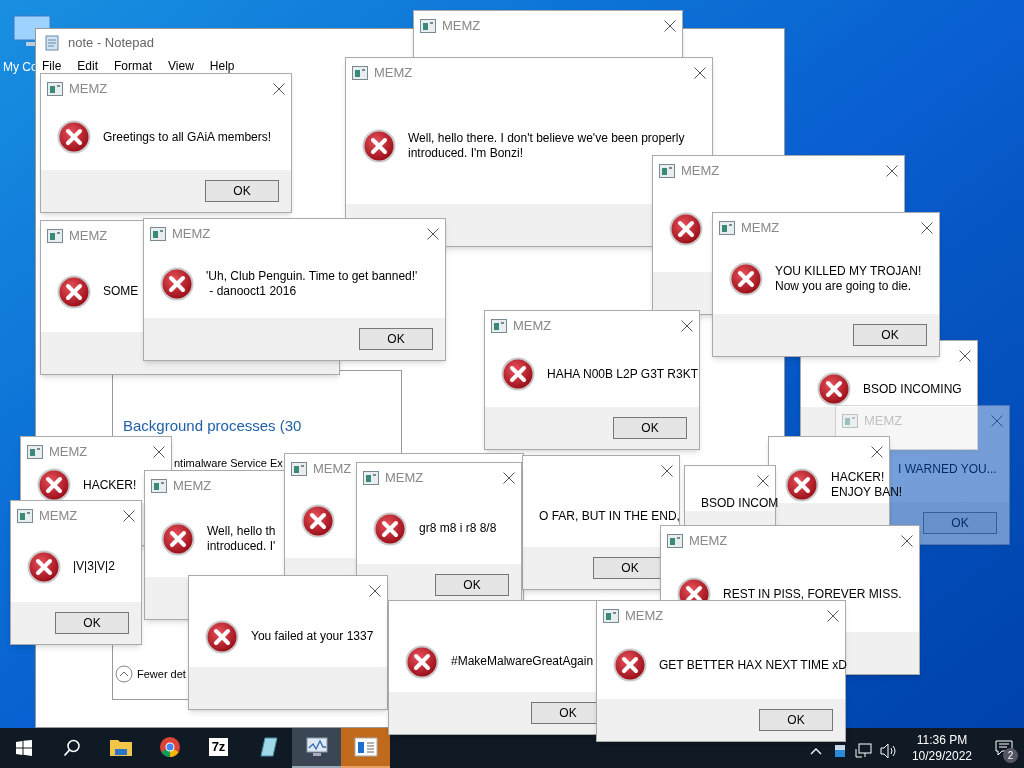 This screenshot has width=1024, height=768. Describe the element at coordinates (133, 66) in the screenshot. I see `menu-item: Format` at that location.